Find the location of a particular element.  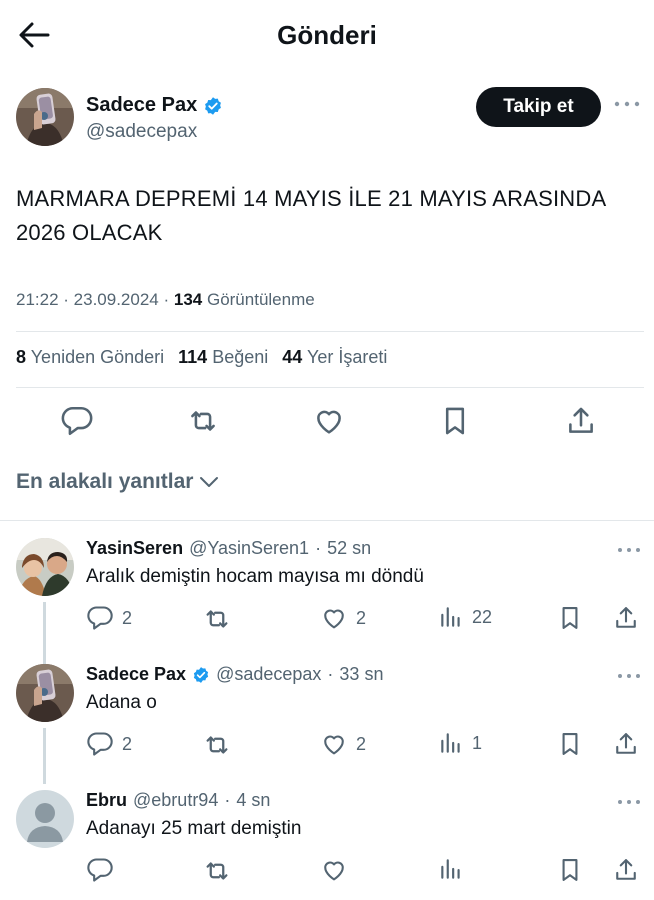

top-bar: Gönderi is located at coordinates (327, 35).